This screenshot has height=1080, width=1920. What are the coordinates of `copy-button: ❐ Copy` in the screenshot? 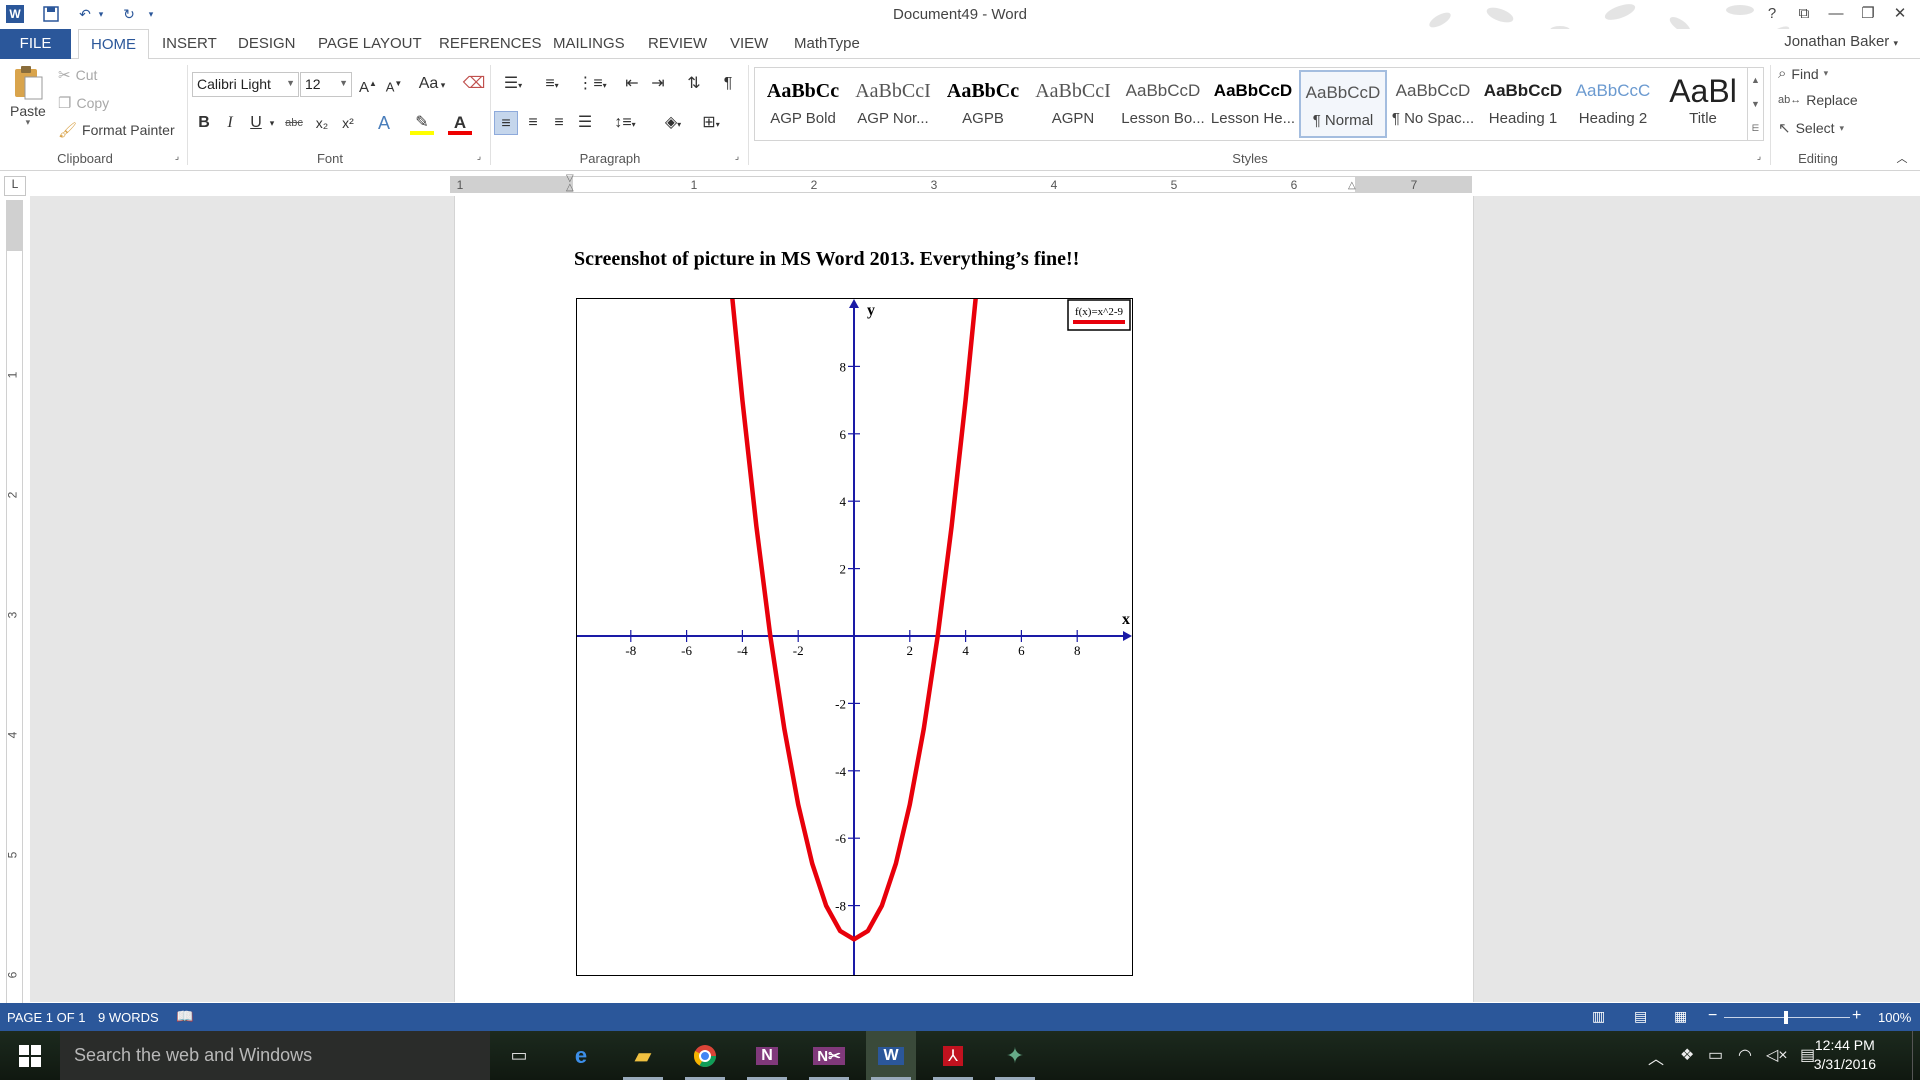 It's located at (83, 103).